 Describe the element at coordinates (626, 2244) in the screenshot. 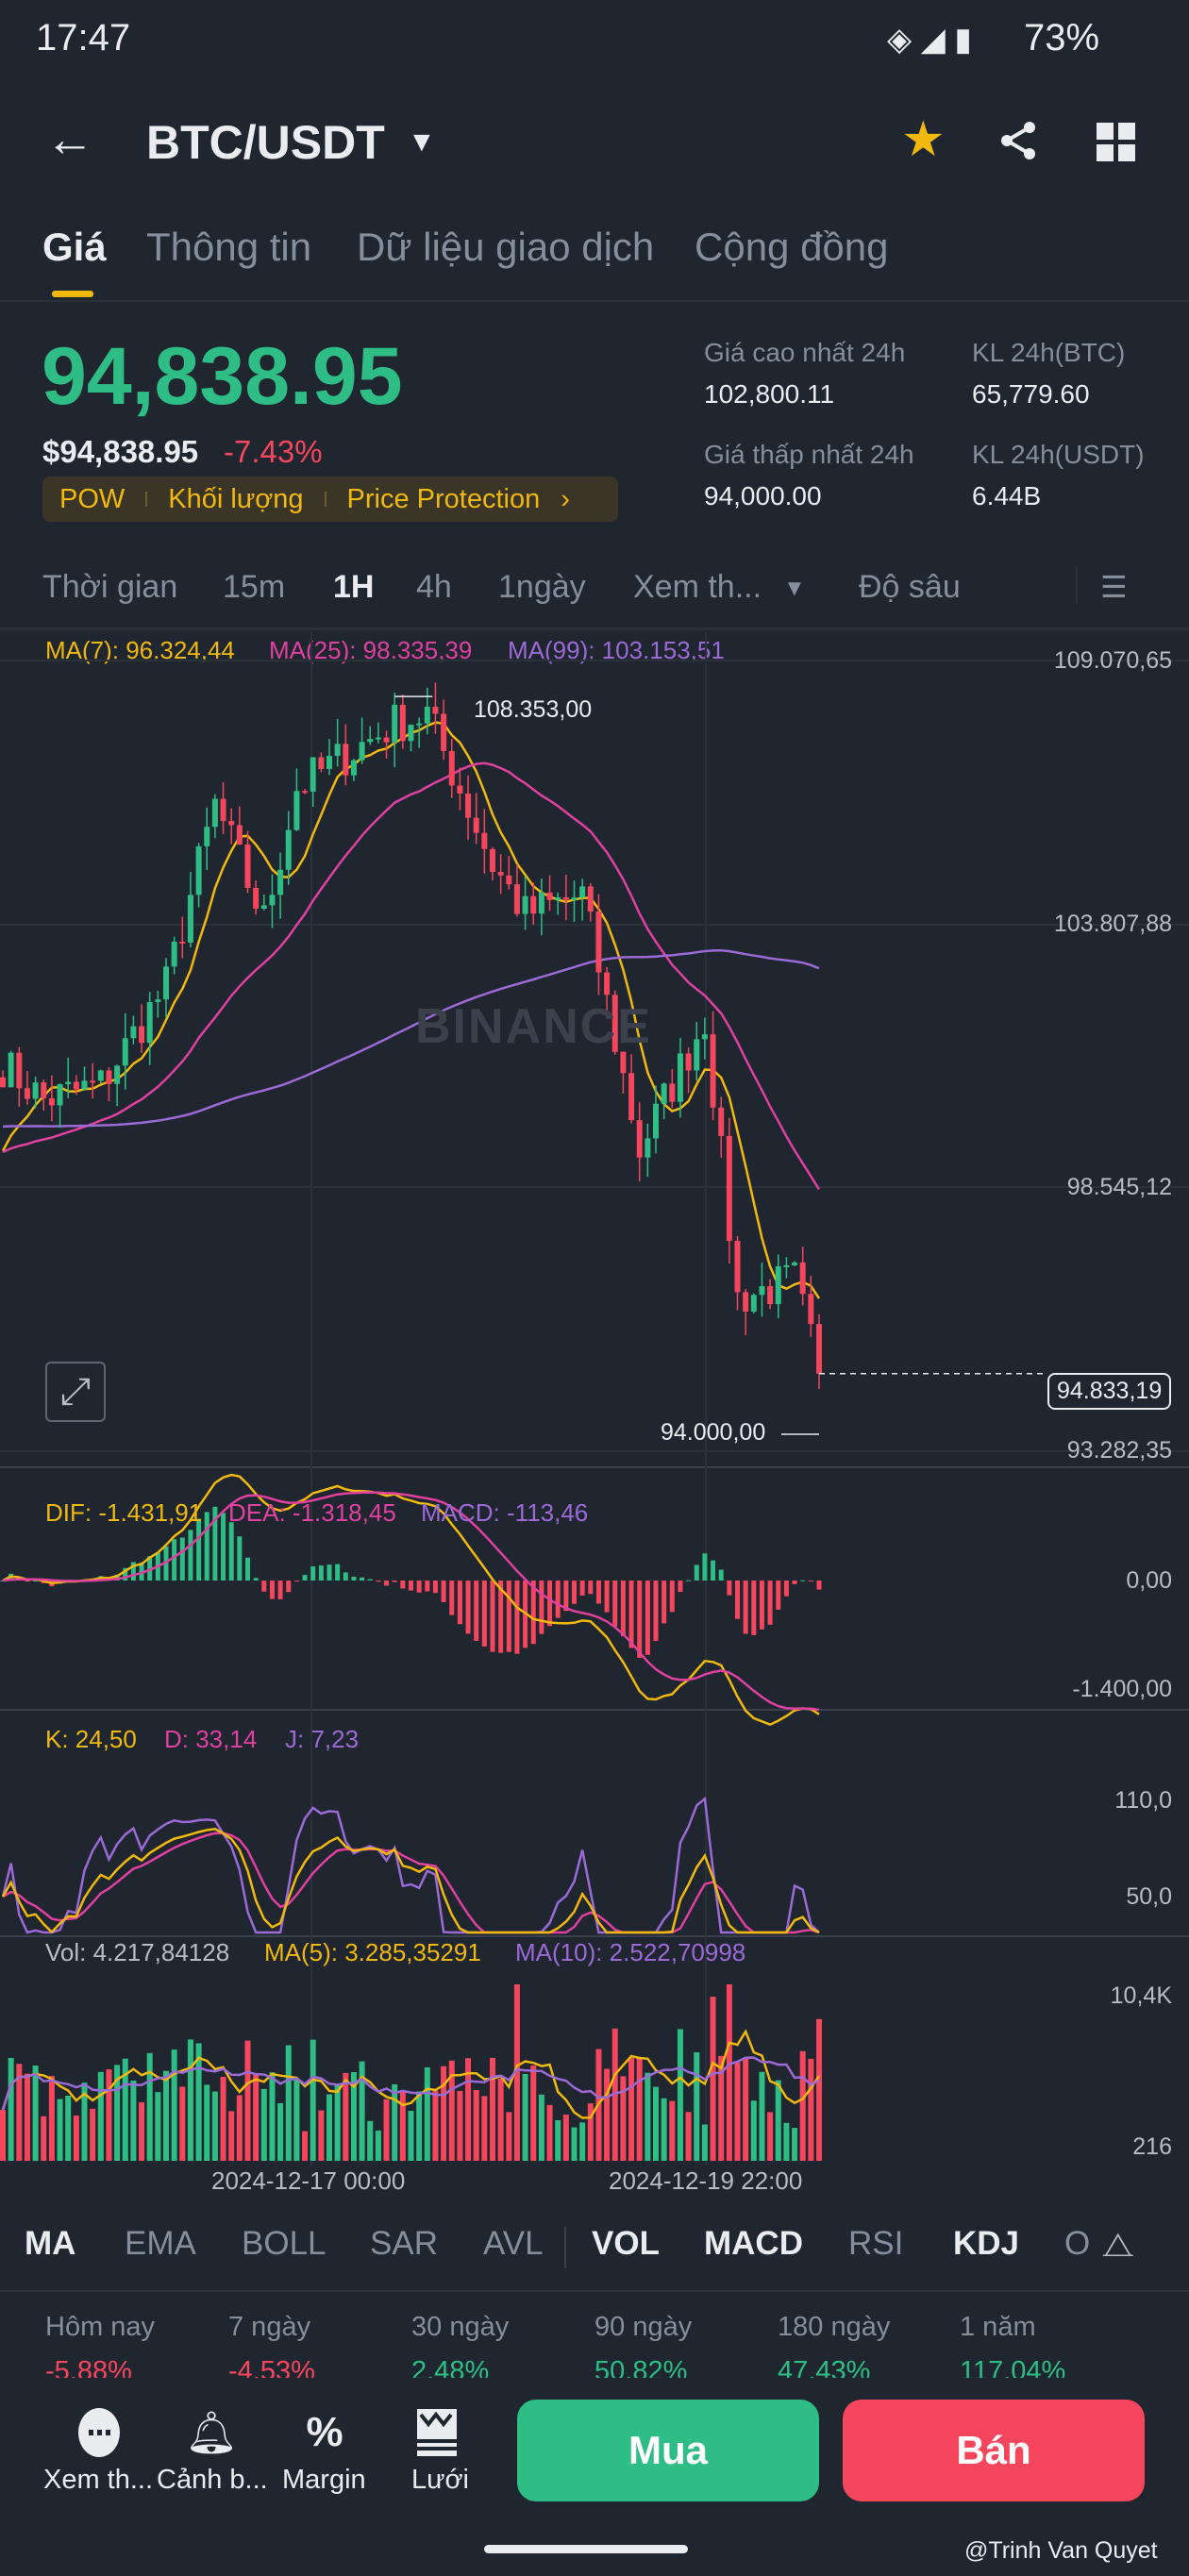

I see `indicator-vol: VOL` at that location.